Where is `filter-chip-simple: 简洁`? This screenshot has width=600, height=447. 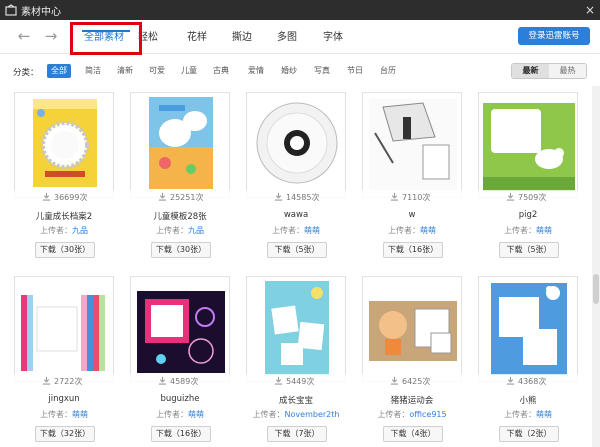
filter-chip-simple: 简洁 is located at coordinates (93, 71).